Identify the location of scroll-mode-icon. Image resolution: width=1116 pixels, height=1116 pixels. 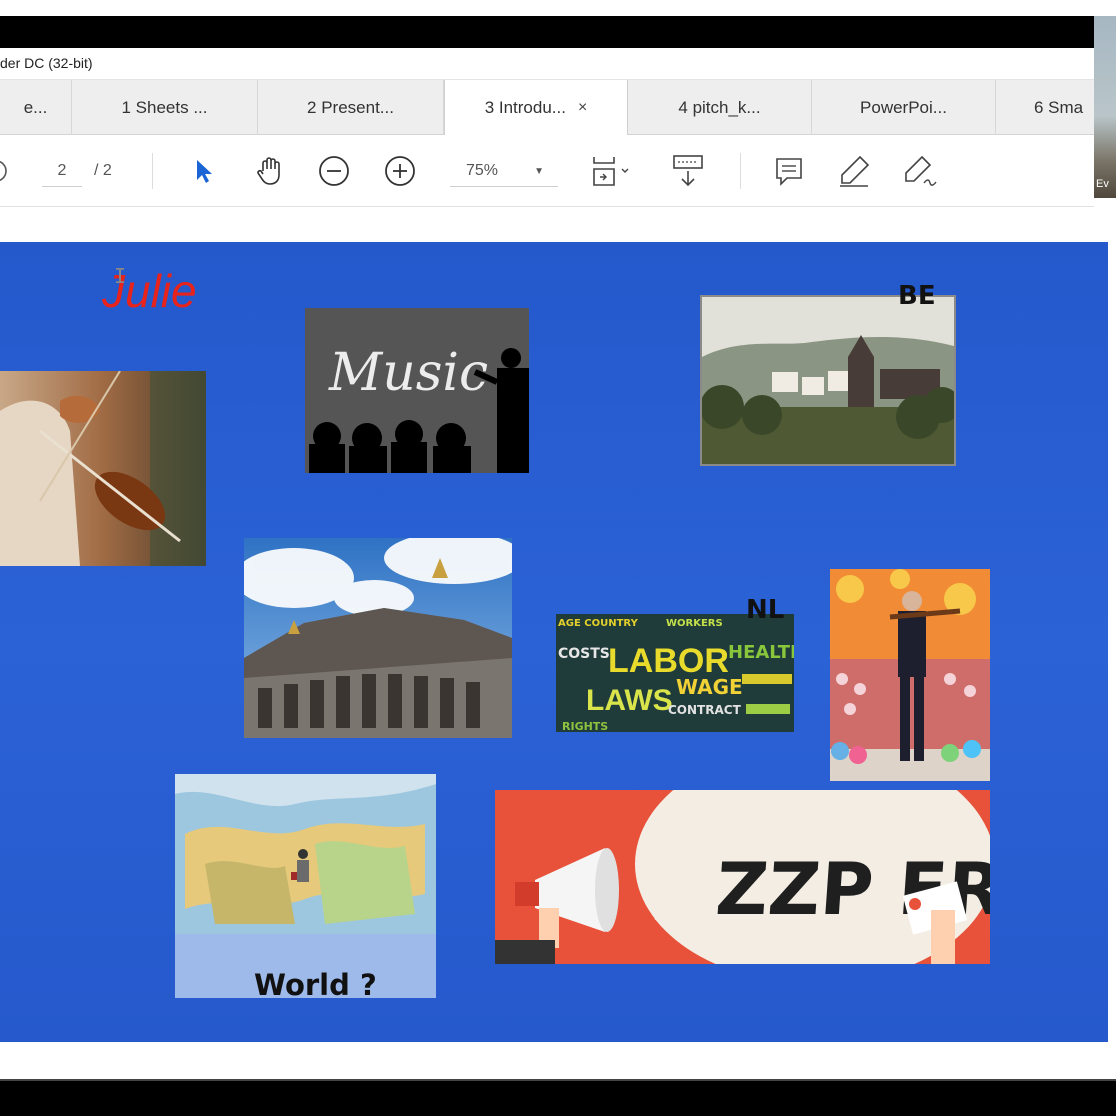
(688, 171).